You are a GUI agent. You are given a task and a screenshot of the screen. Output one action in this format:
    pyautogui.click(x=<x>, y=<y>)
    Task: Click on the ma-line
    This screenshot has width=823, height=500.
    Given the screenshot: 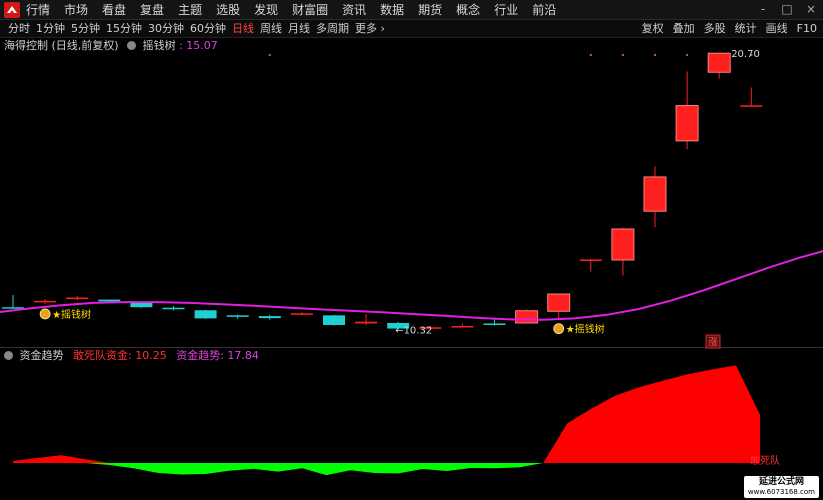 What is the action you would take?
    pyautogui.click(x=411, y=285)
    